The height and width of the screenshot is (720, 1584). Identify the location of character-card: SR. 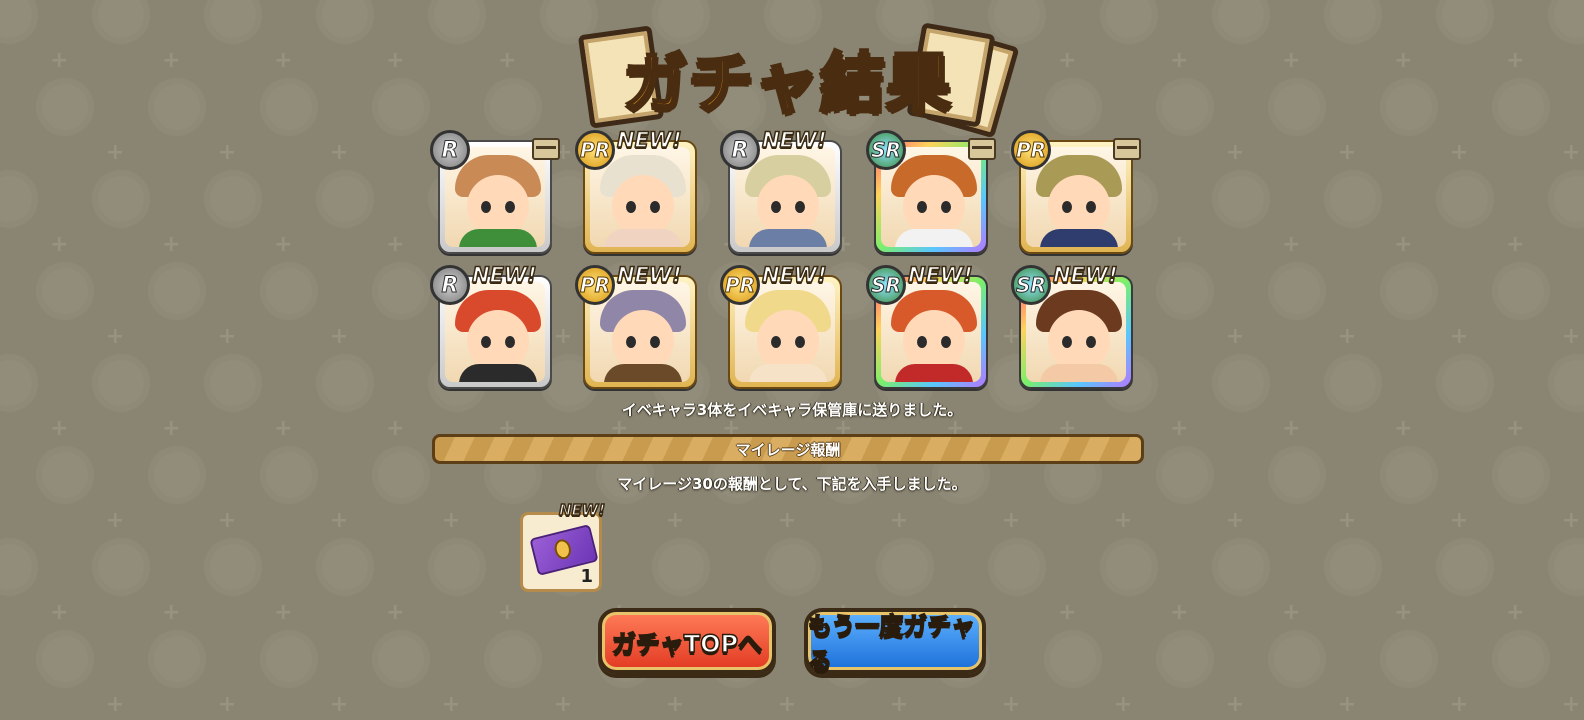
(931, 192).